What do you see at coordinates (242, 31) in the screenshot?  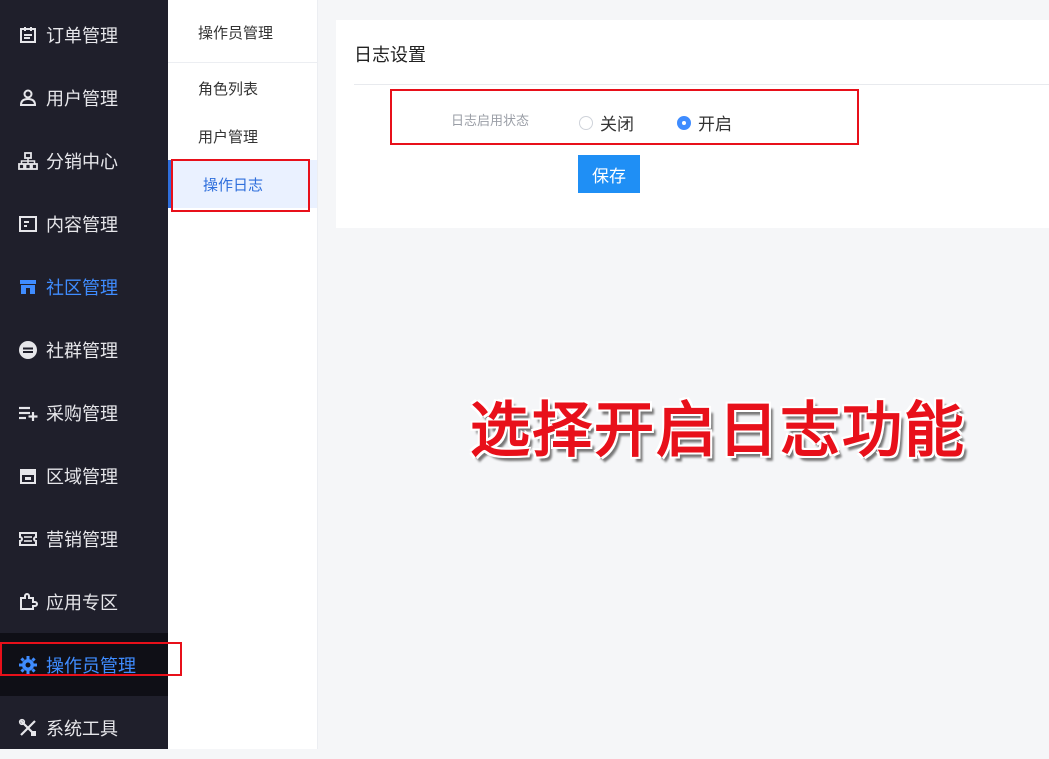 I see `submenu-title: 操作员管理` at bounding box center [242, 31].